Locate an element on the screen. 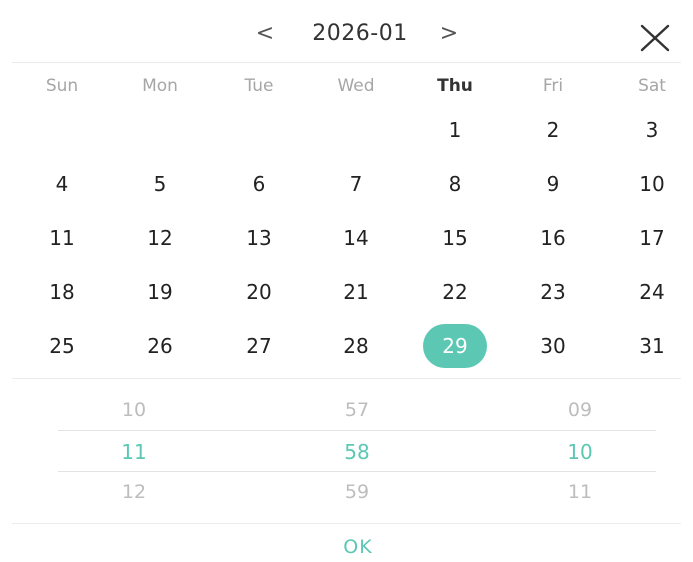 This screenshot has width=693, height=562. day-cell: 1 is located at coordinates (455, 130).